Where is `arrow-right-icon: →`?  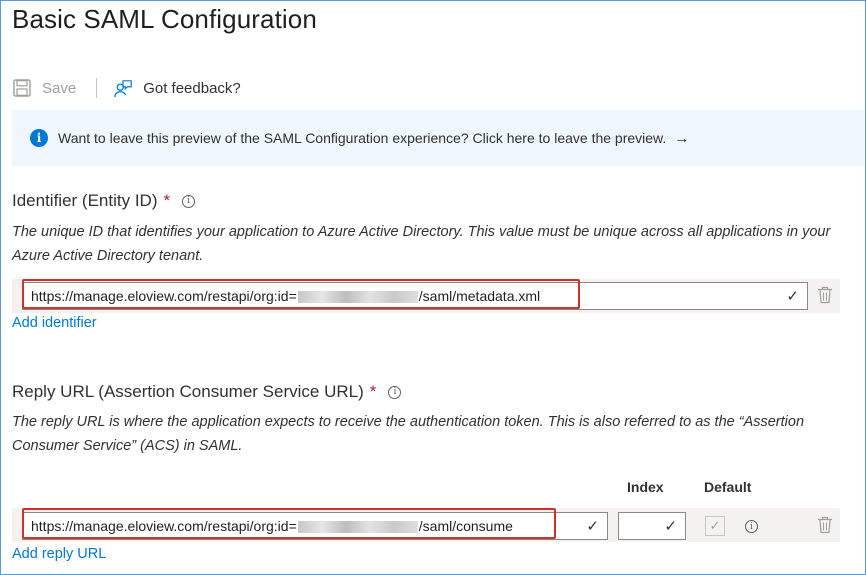
arrow-right-icon: → is located at coordinates (682, 138).